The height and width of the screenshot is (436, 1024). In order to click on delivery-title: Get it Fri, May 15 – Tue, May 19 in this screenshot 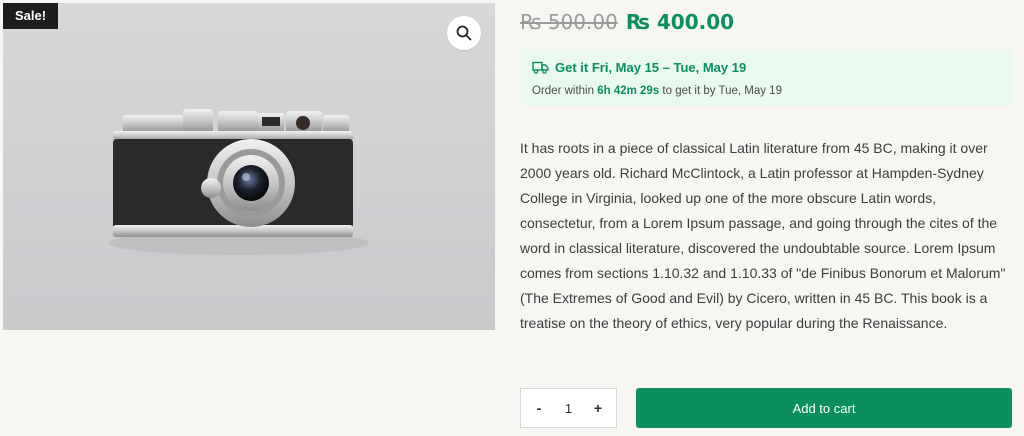, I will do `click(651, 67)`.